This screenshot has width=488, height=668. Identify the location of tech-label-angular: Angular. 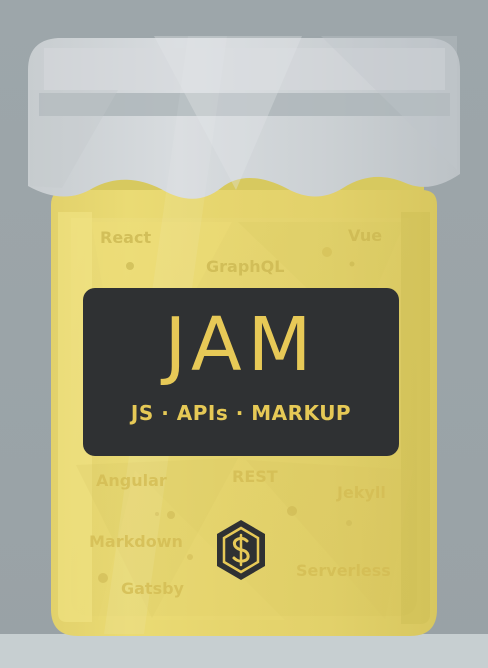
(131, 480).